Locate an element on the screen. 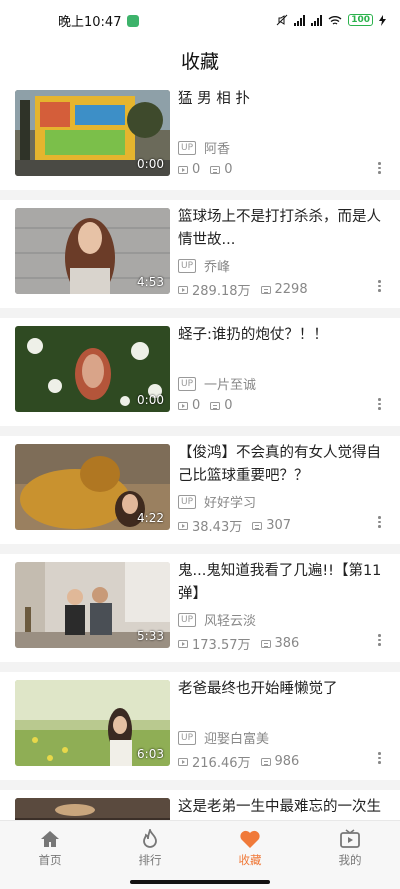 The width and height of the screenshot is (400, 889). view-count: 38.43万 is located at coordinates (217, 527).